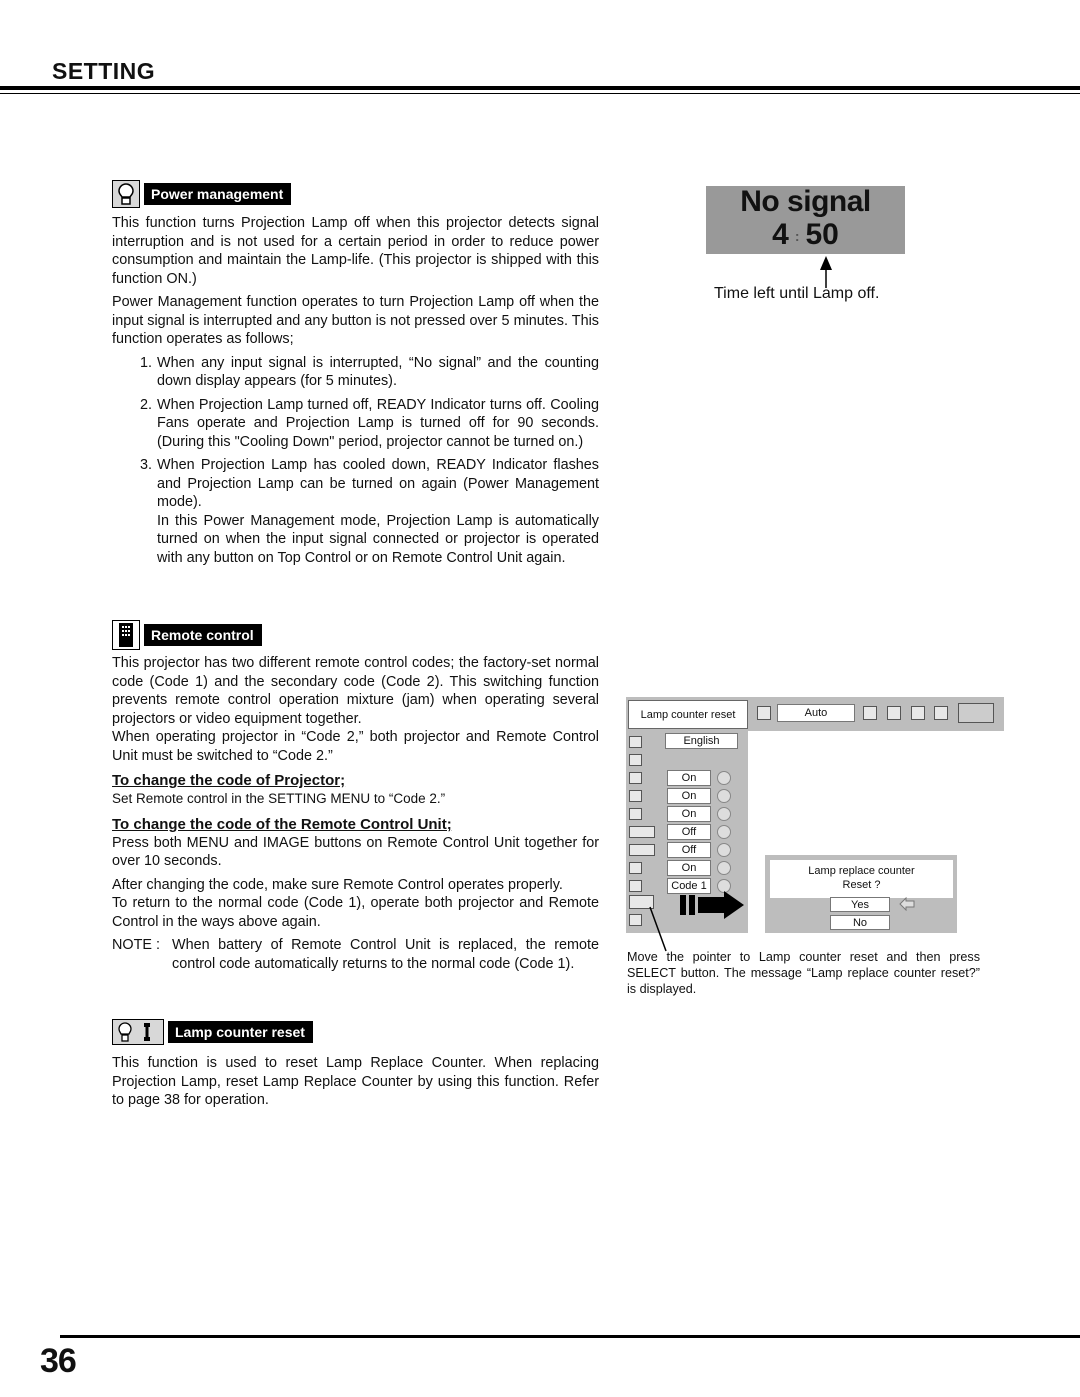 The height and width of the screenshot is (1397, 1080). Describe the element at coordinates (229, 780) in the screenshot. I see `subheading-projector-code: To change the code of Projector;` at that location.